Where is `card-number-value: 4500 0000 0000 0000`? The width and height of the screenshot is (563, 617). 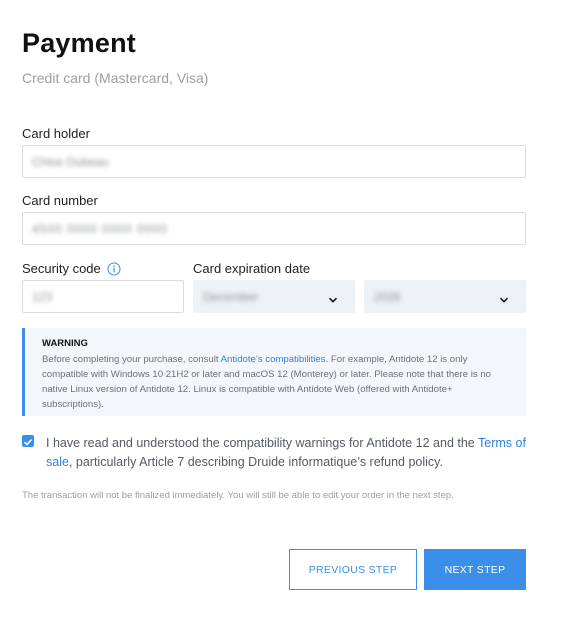 card-number-value: 4500 0000 0000 0000 is located at coordinates (100, 228).